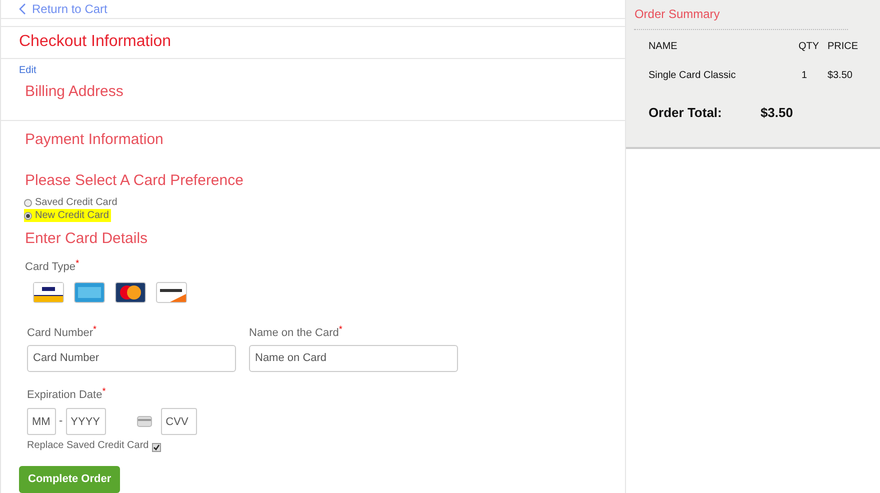 This screenshot has width=880, height=493. What do you see at coordinates (353, 358) in the screenshot?
I see `card-name-field: Name on Card` at bounding box center [353, 358].